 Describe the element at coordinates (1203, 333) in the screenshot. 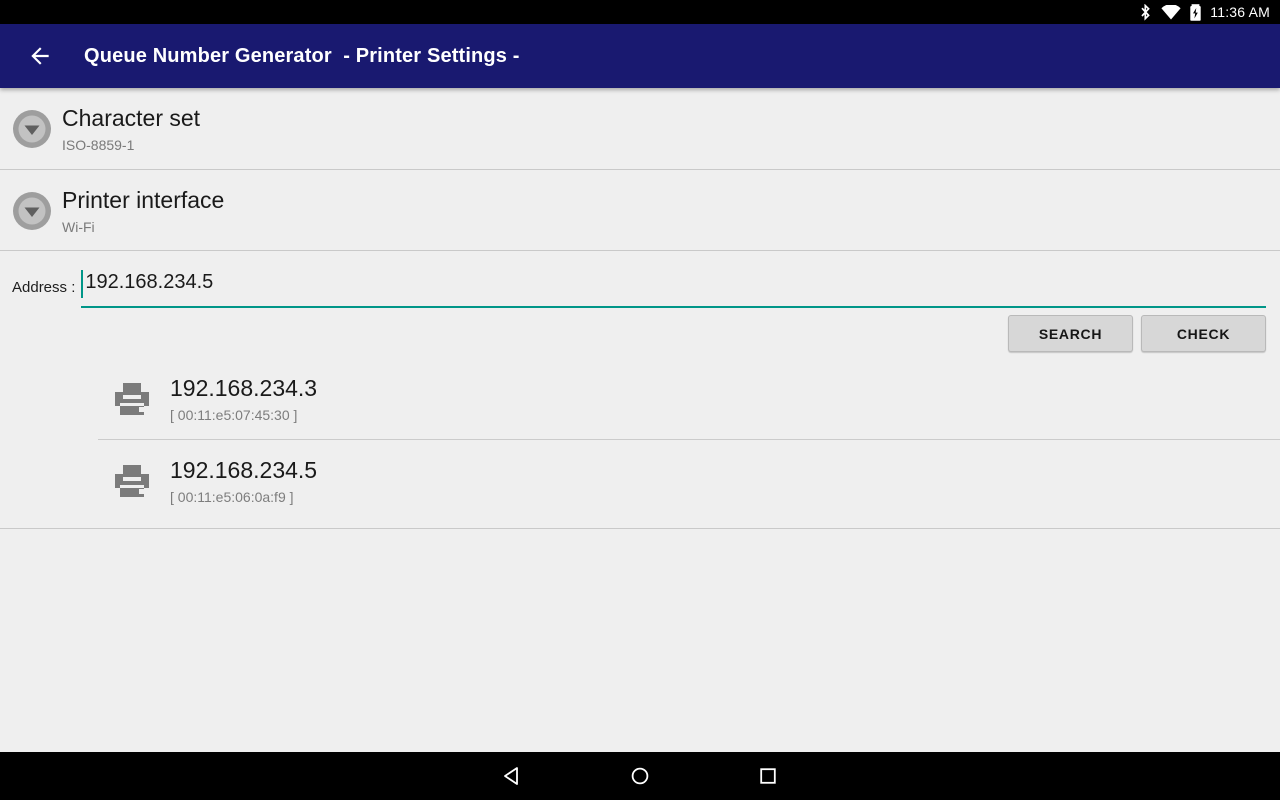

I see `check-button: CHECK` at that location.